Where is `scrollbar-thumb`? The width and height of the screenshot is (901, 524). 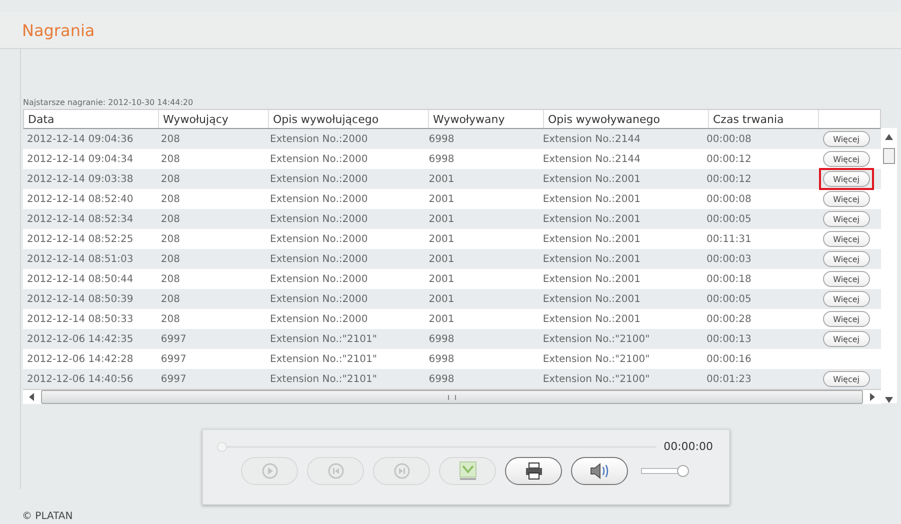
scrollbar-thumb is located at coordinates (889, 156).